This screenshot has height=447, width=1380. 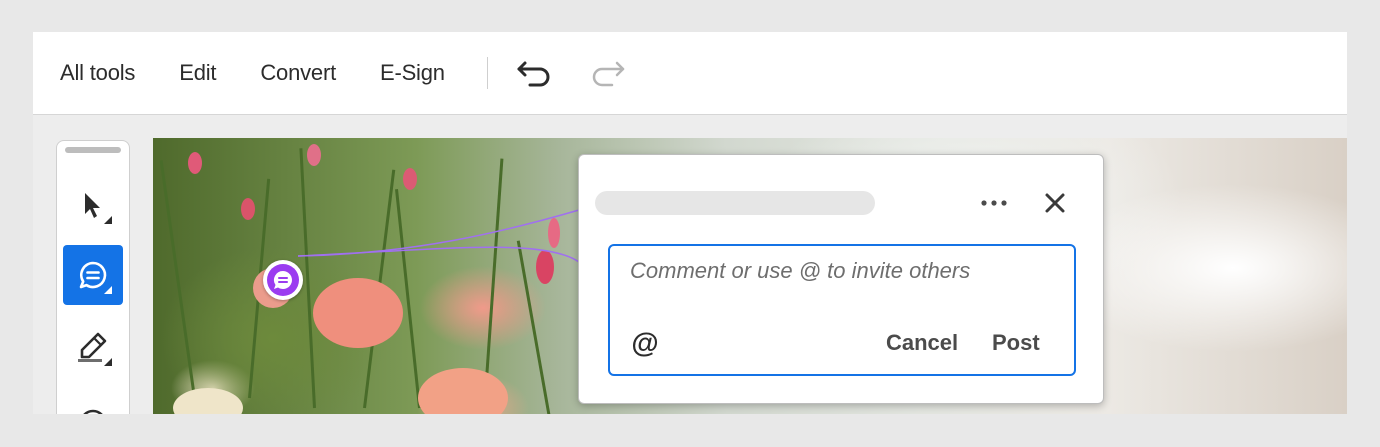 What do you see at coordinates (93, 150) in the screenshot?
I see `rail-drag-handle` at bounding box center [93, 150].